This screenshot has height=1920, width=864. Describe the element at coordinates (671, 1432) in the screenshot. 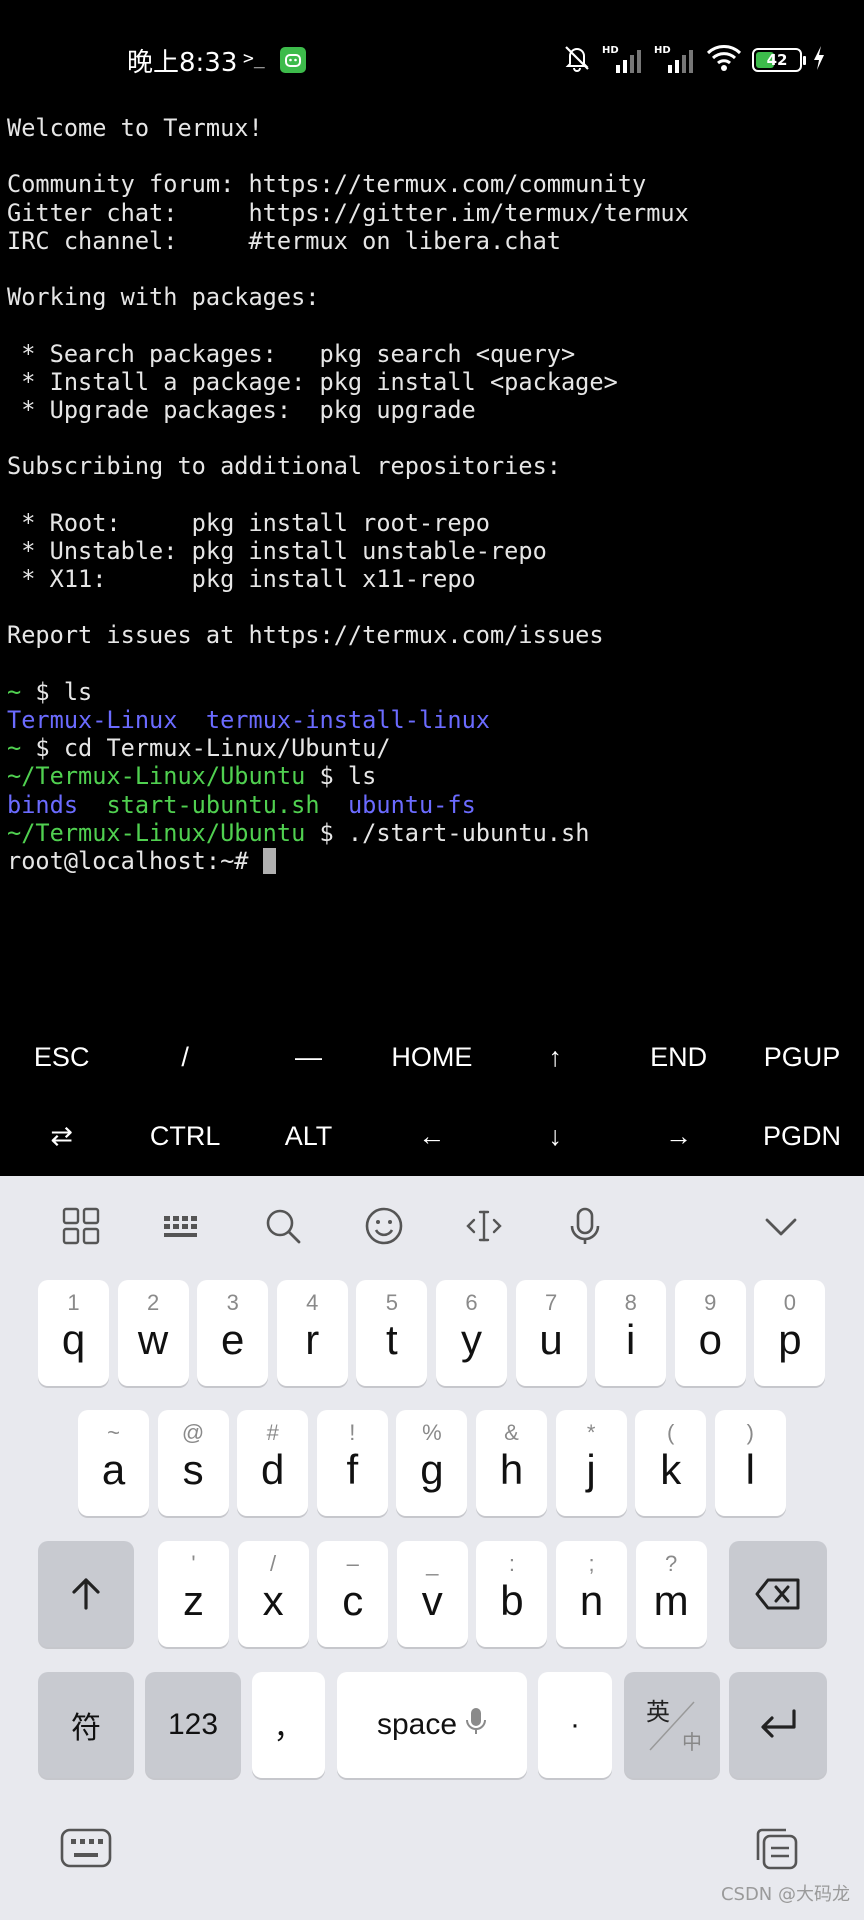

I see `key-hint: (` at that location.